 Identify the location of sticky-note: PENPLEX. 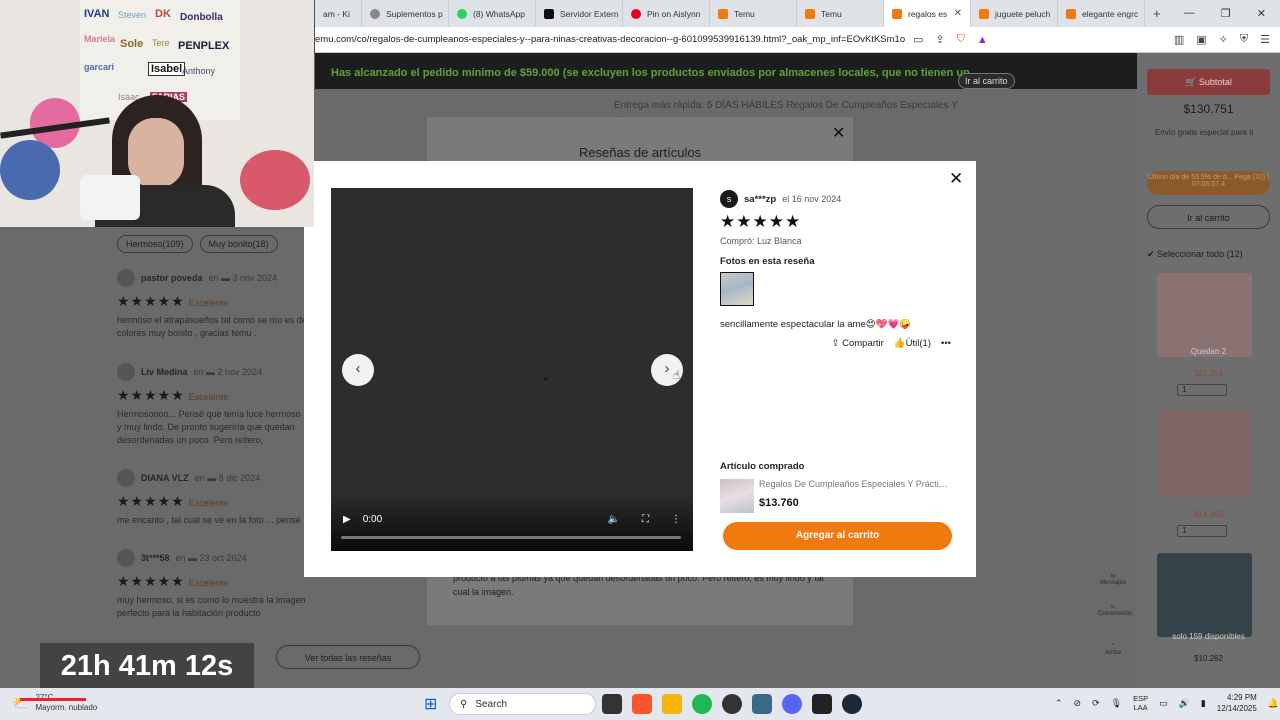
(204, 46).